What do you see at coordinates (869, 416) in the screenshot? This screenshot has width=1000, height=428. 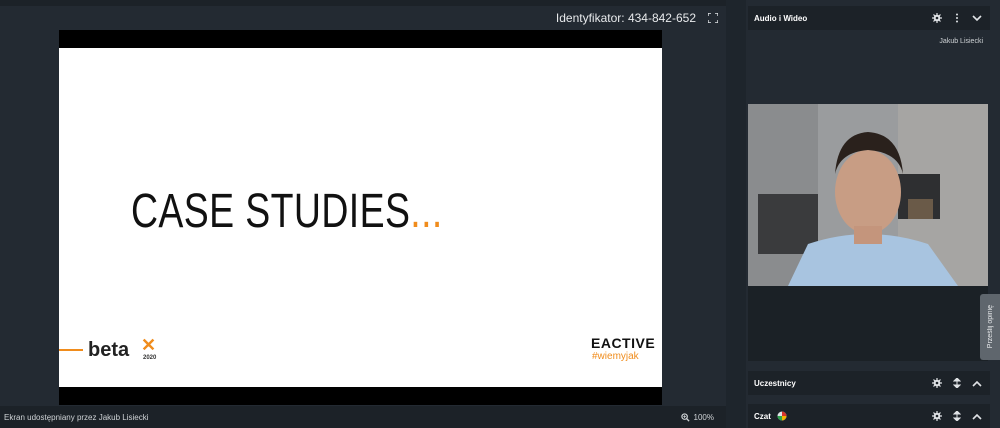 I see `chat-header: Czat` at bounding box center [869, 416].